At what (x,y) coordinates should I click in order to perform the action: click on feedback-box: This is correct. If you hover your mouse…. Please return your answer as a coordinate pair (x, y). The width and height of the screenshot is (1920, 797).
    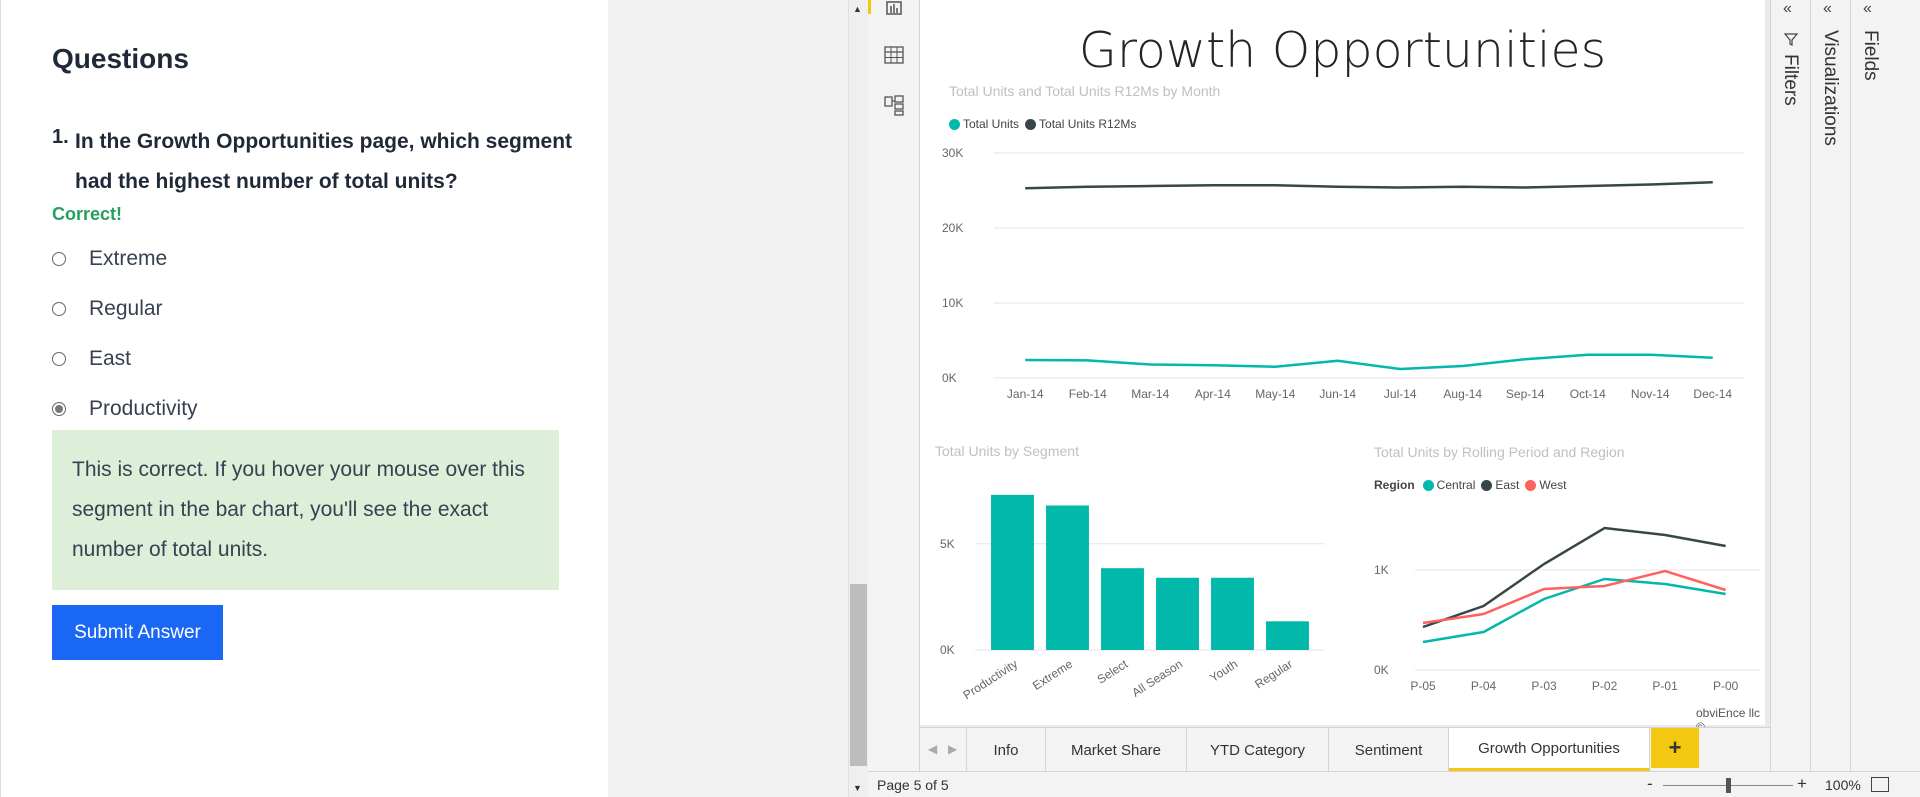
    Looking at the image, I should click on (305, 510).